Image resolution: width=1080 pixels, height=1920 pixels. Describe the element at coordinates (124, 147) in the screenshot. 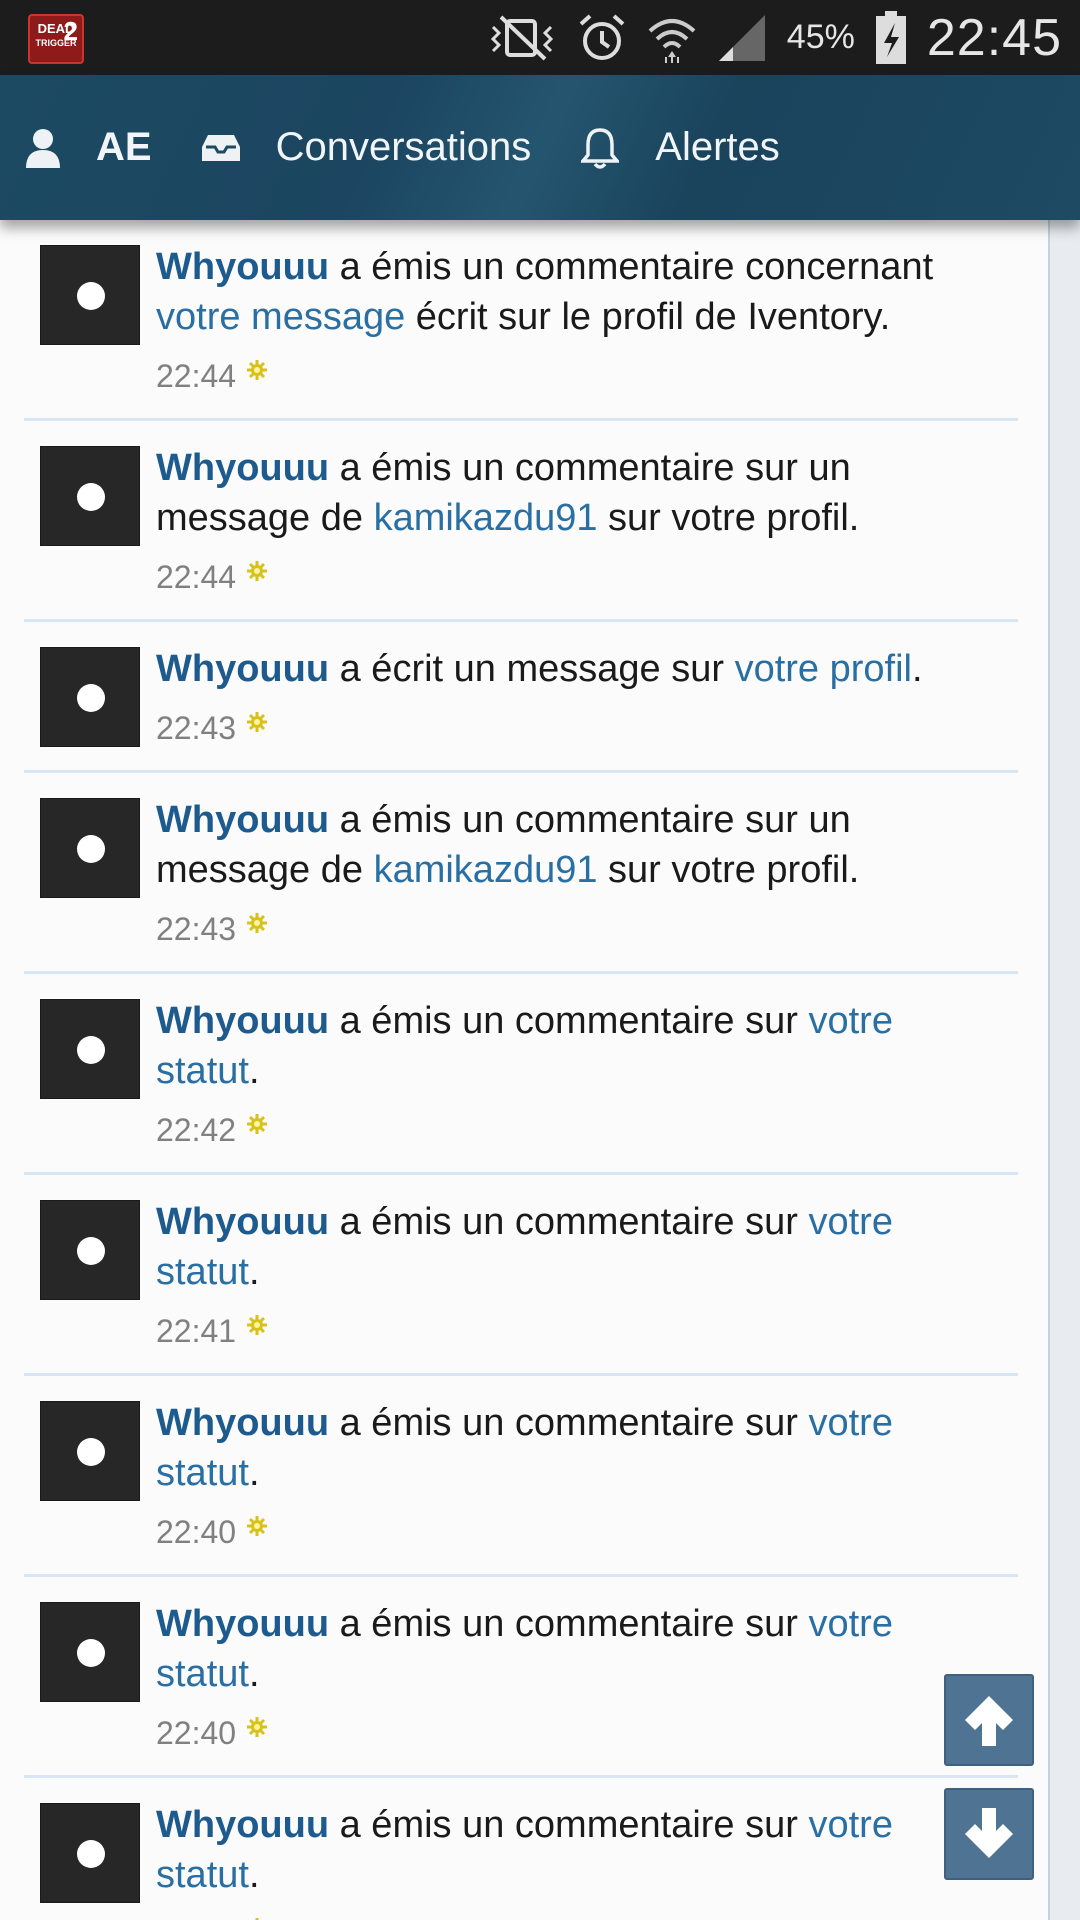

I see `nav-user-label: AE` at that location.